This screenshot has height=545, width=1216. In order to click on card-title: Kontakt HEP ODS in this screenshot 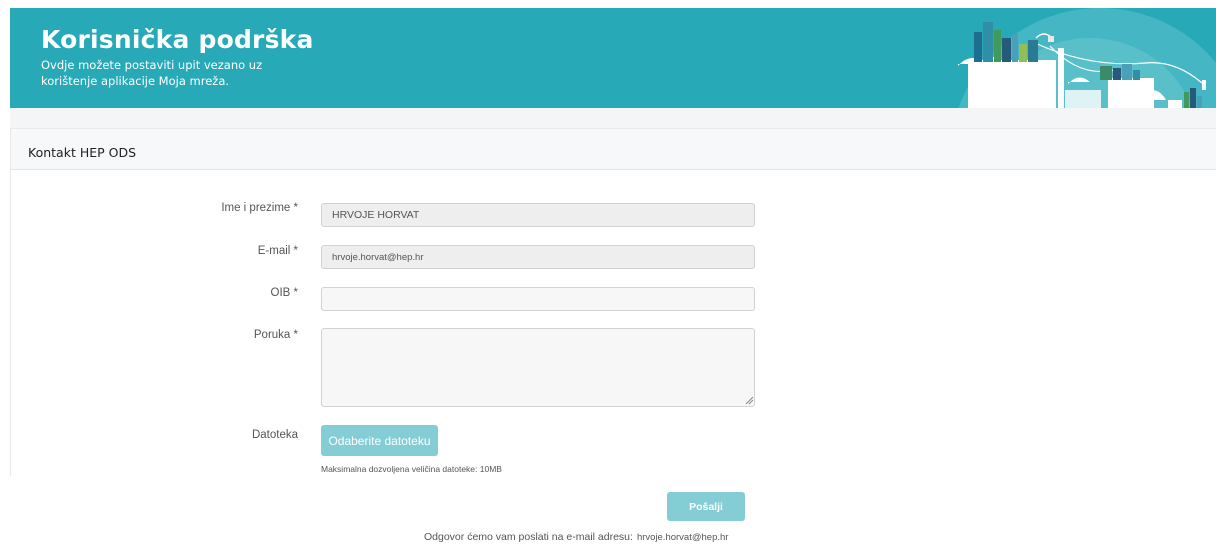, I will do `click(82, 152)`.